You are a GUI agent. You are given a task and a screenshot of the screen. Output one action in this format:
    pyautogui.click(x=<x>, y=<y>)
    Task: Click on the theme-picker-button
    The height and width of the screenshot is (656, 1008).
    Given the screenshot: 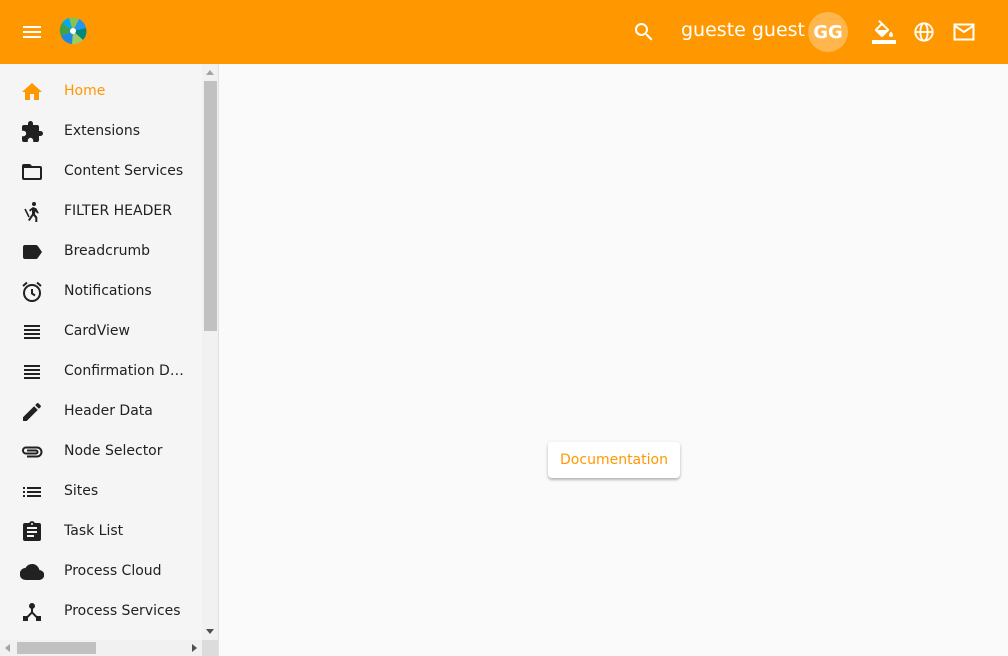 What is the action you would take?
    pyautogui.click(x=884, y=32)
    